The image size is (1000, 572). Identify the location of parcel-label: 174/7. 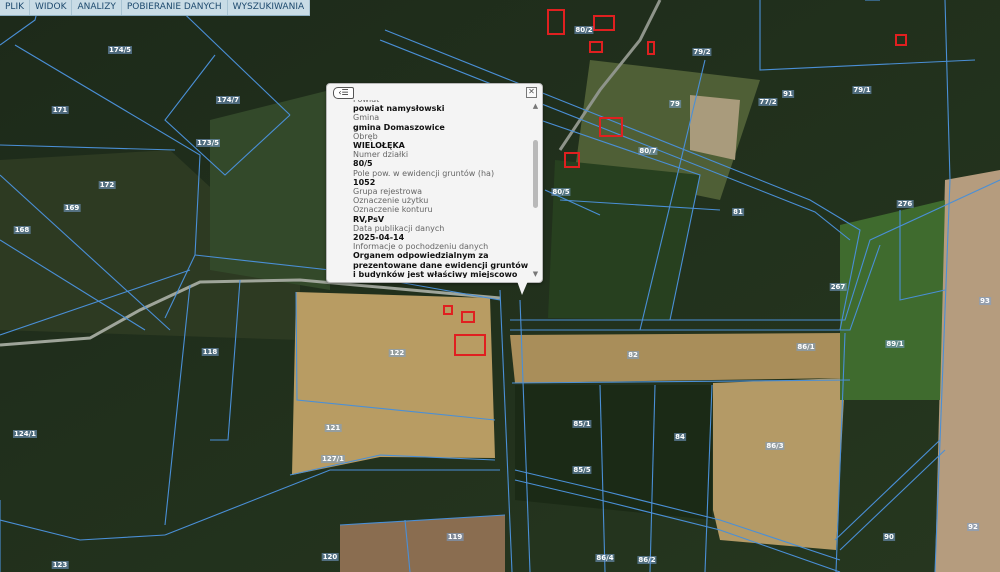
(228, 100).